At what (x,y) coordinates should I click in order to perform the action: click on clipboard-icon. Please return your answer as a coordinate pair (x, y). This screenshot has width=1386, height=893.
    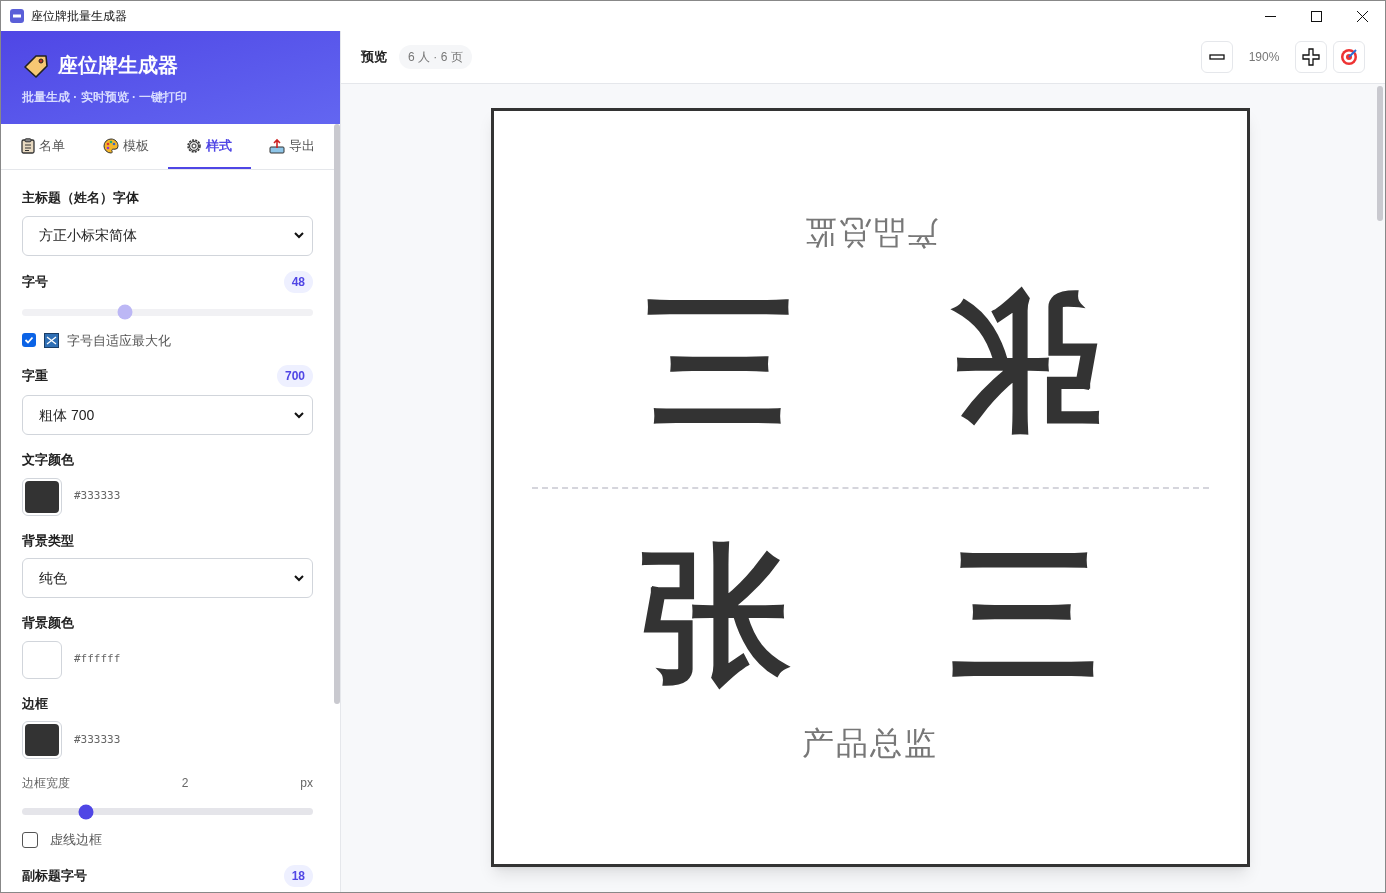
    Looking at the image, I should click on (27, 145).